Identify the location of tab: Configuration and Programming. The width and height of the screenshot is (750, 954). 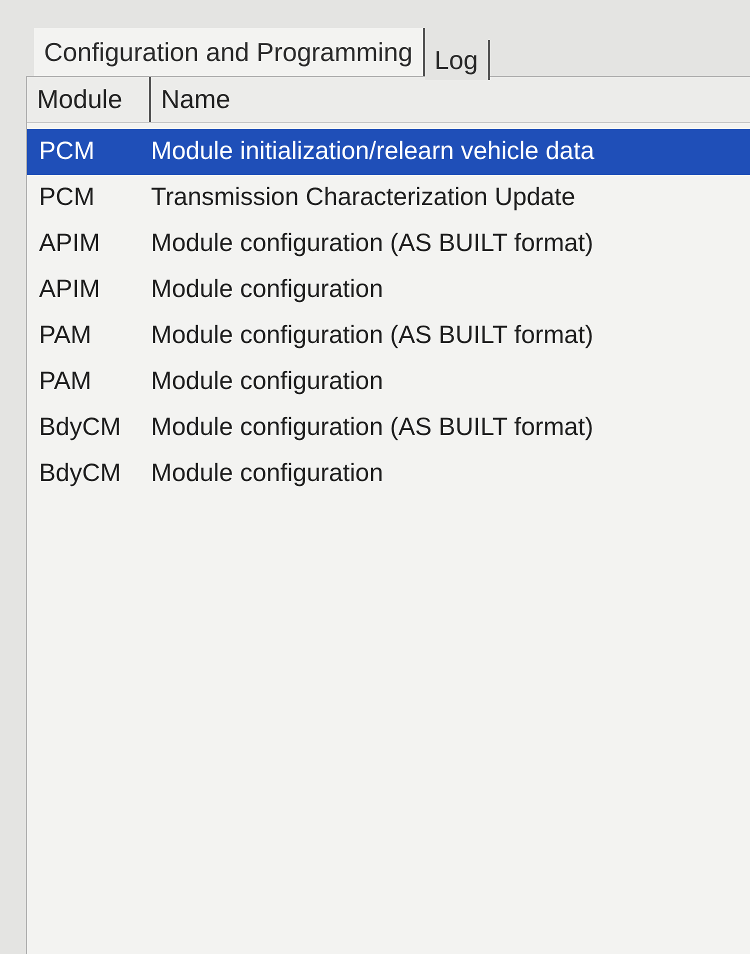
(229, 52).